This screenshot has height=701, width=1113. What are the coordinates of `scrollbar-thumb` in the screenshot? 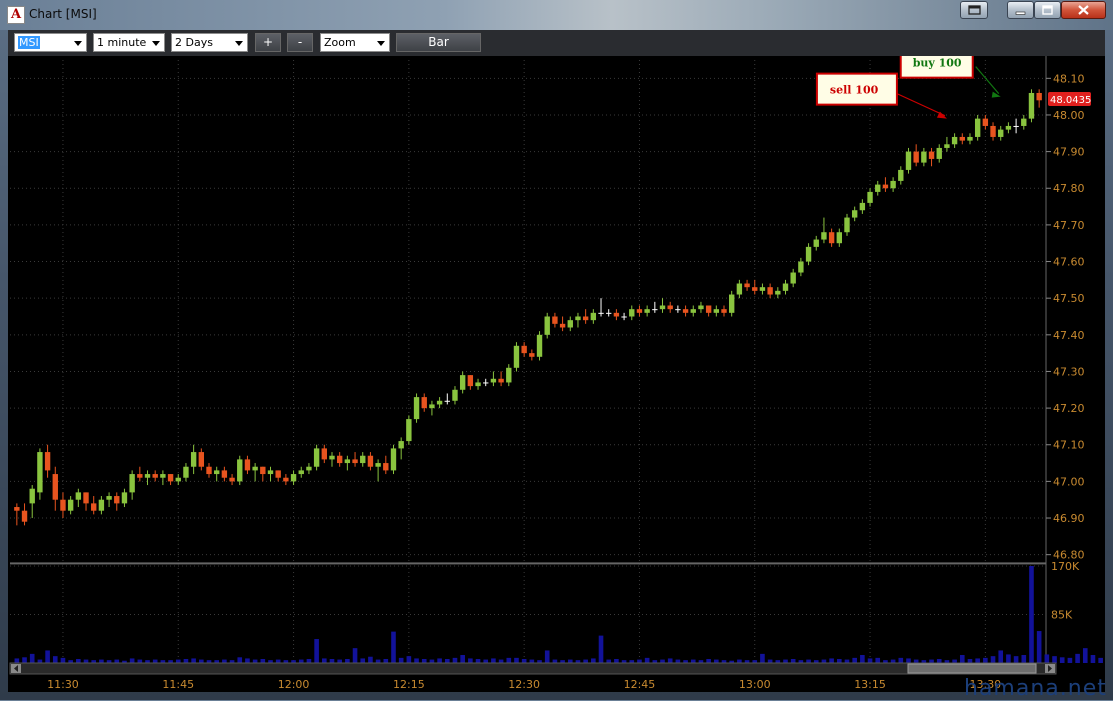 It's located at (972, 668).